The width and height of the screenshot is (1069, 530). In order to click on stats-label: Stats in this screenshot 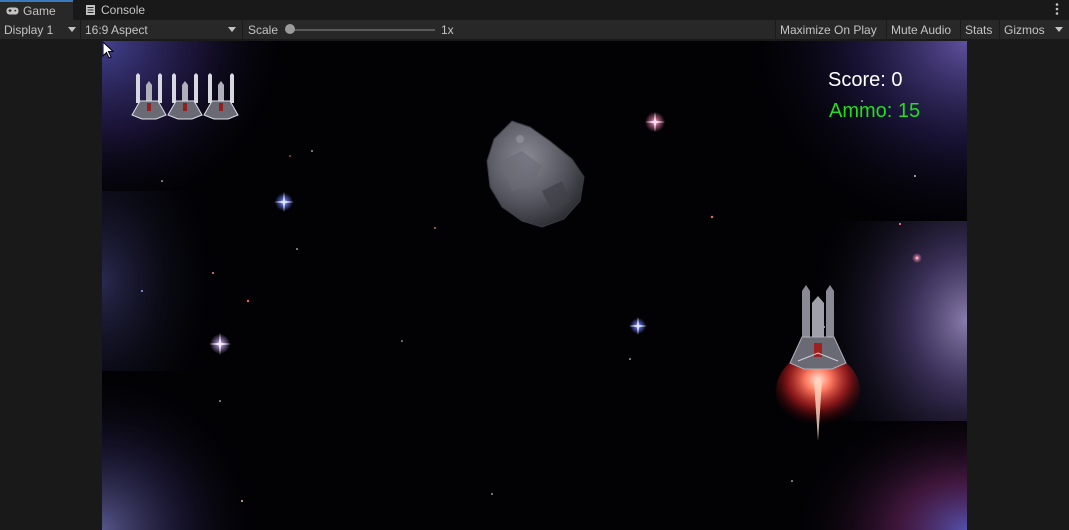, I will do `click(979, 29)`.